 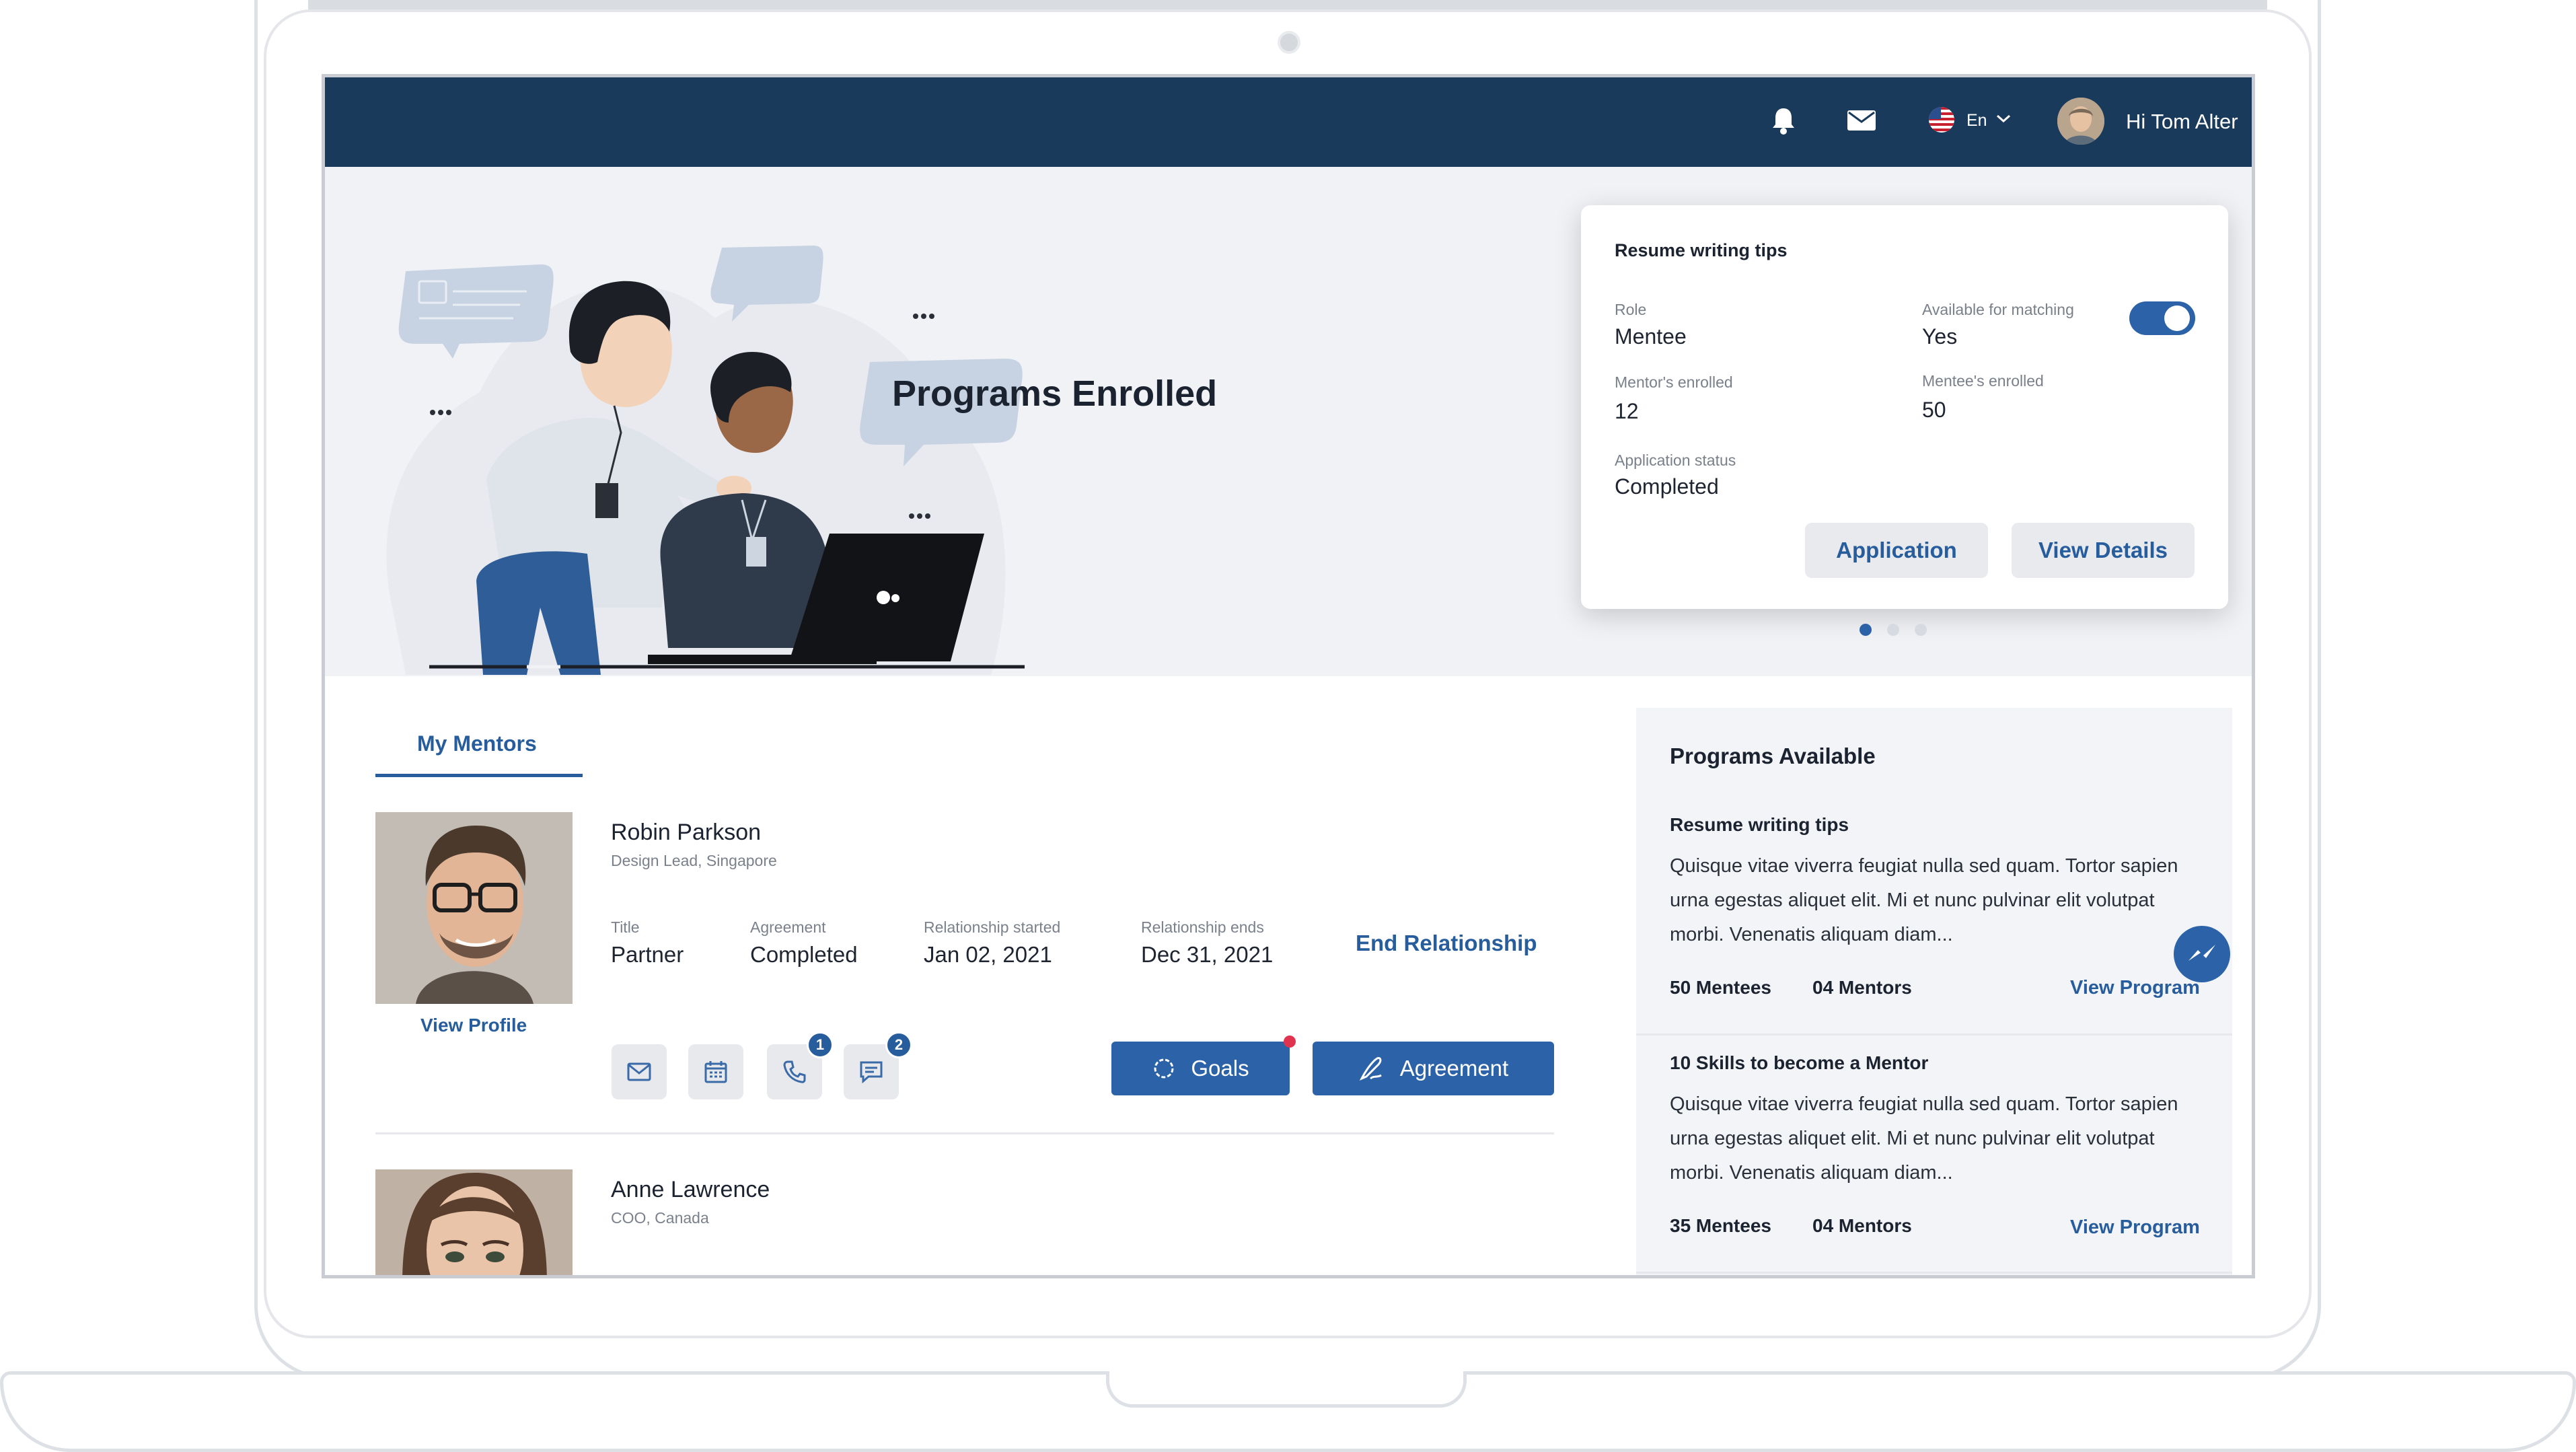 I want to click on email-mentor-button, so click(x=639, y=1071).